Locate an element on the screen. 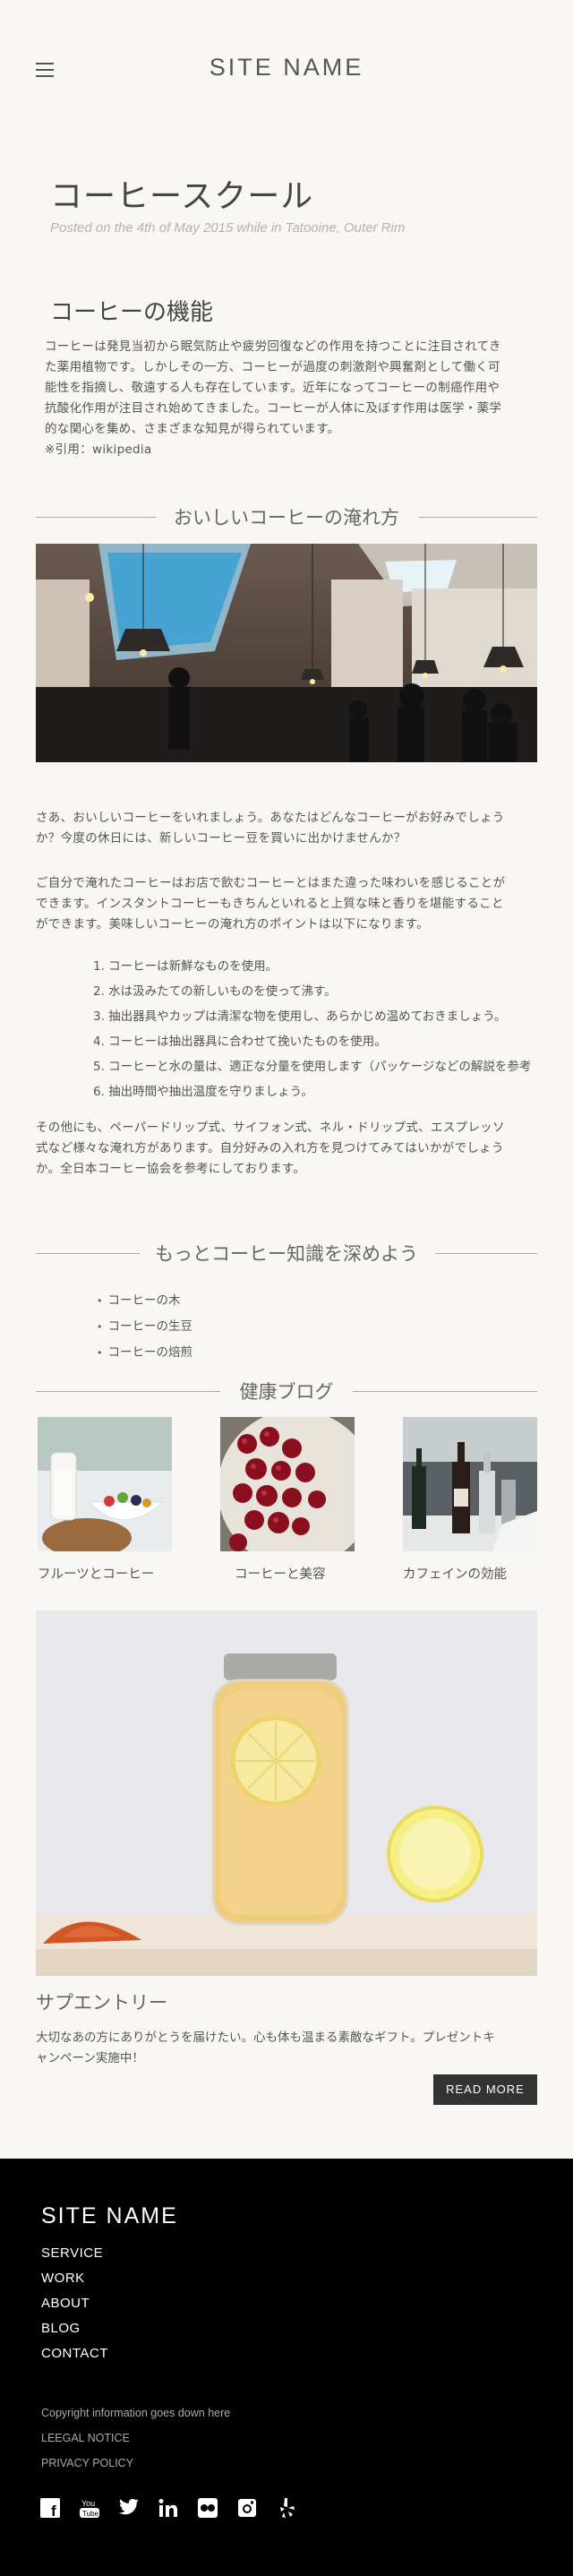  link-coffee-tree: コーヒーの木 is located at coordinates (144, 1301).